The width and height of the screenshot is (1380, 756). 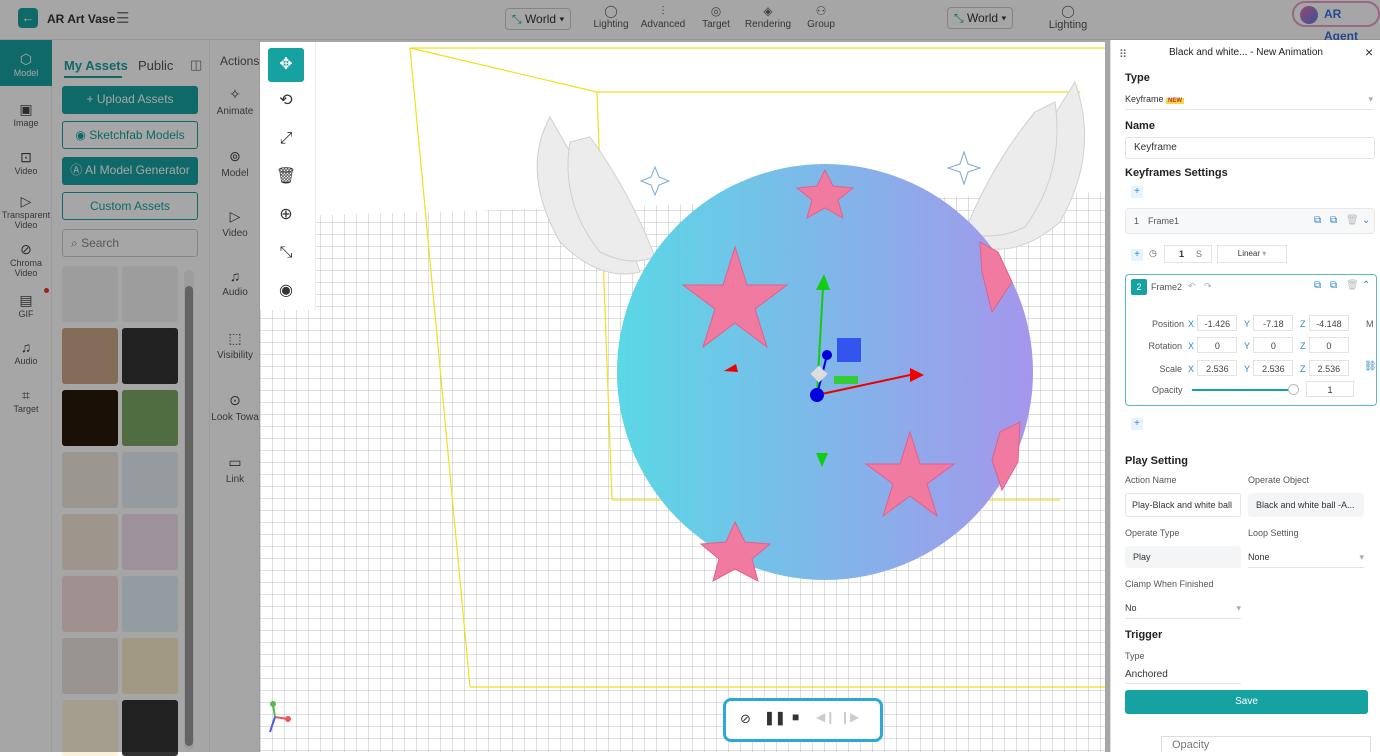 What do you see at coordinates (286, 65) in the screenshot?
I see `move-tool-icon: ✥` at bounding box center [286, 65].